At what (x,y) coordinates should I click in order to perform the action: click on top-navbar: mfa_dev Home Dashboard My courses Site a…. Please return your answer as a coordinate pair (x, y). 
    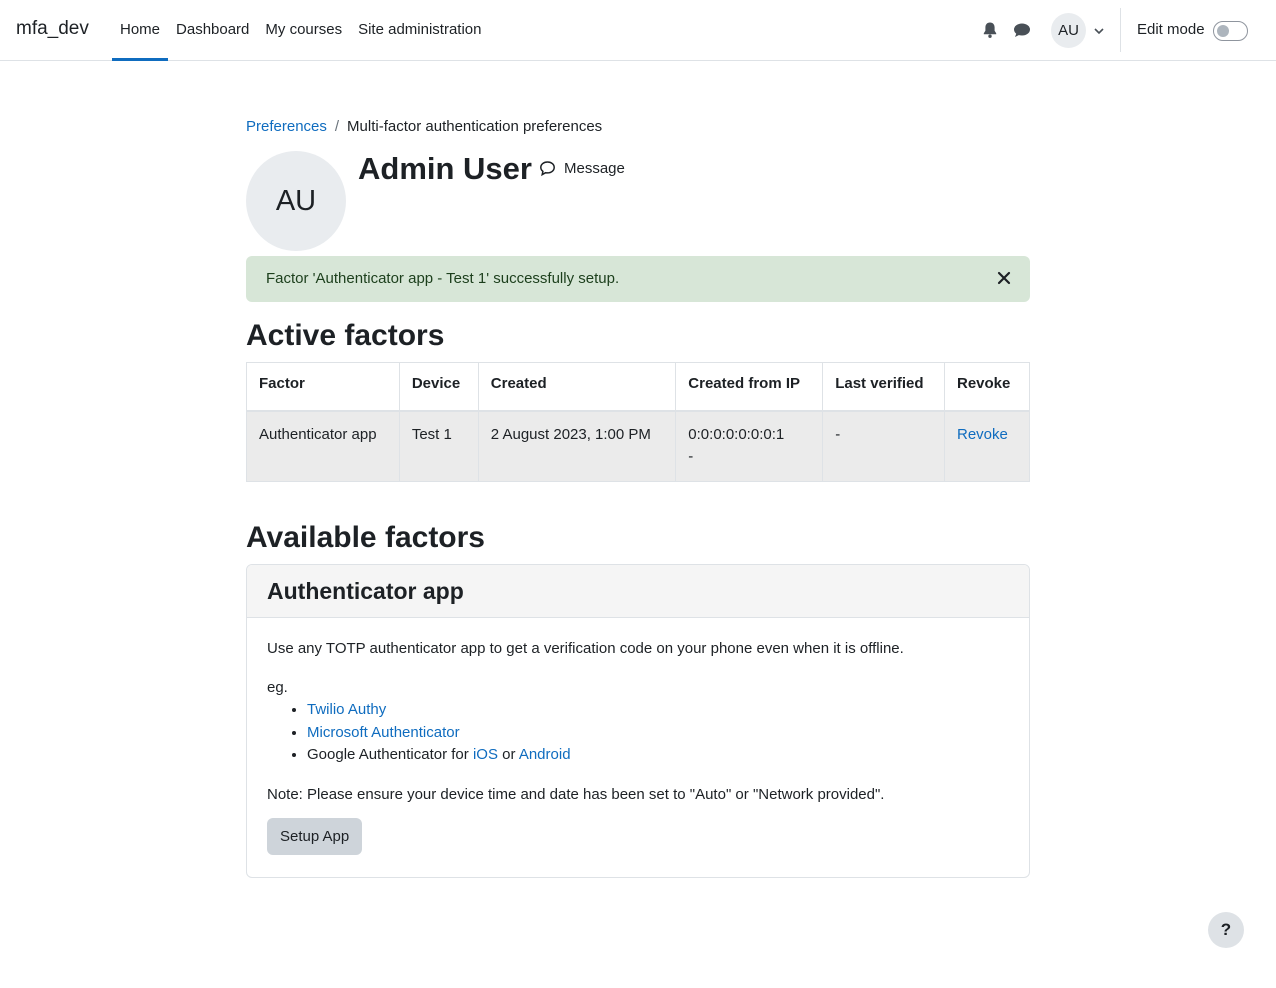
    Looking at the image, I should click on (638, 30).